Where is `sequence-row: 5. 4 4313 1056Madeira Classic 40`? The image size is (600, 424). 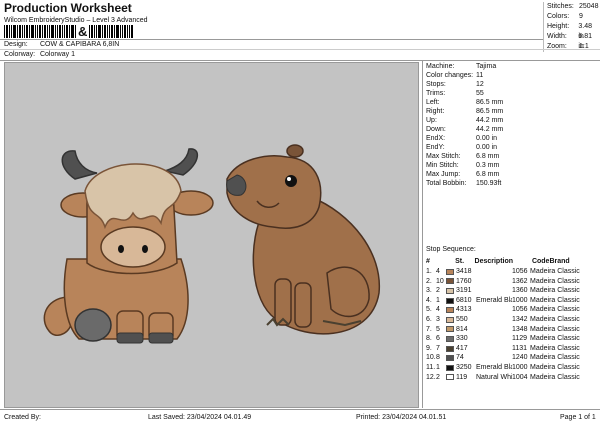 sequence-row: 5. 4 4313 1056Madeira Classic 40 is located at coordinates (512, 310).